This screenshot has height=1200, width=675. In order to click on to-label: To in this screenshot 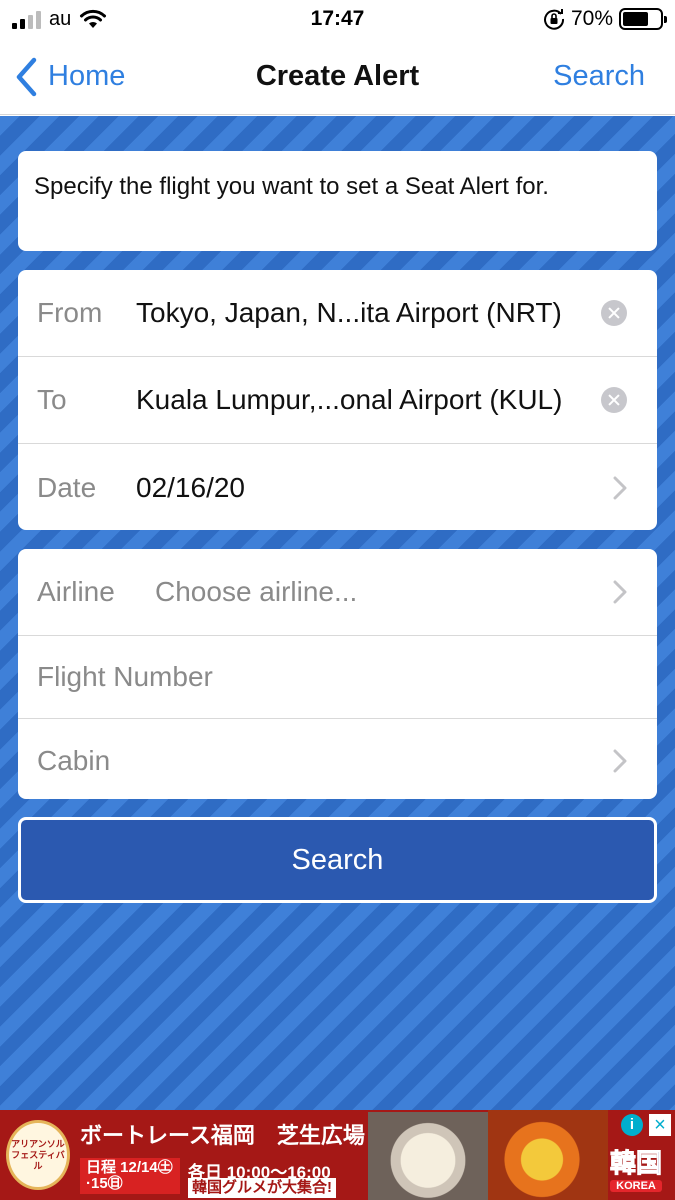, I will do `click(52, 399)`.